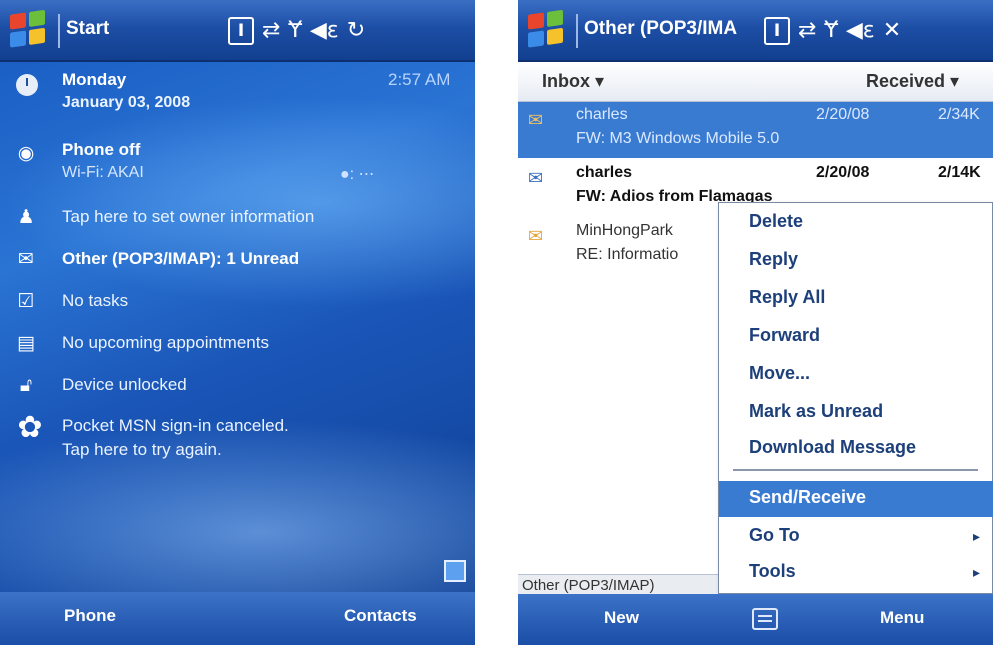  I want to click on today-date-item: Monday January 03, 2008 2:57 AM, so click(237, 93).